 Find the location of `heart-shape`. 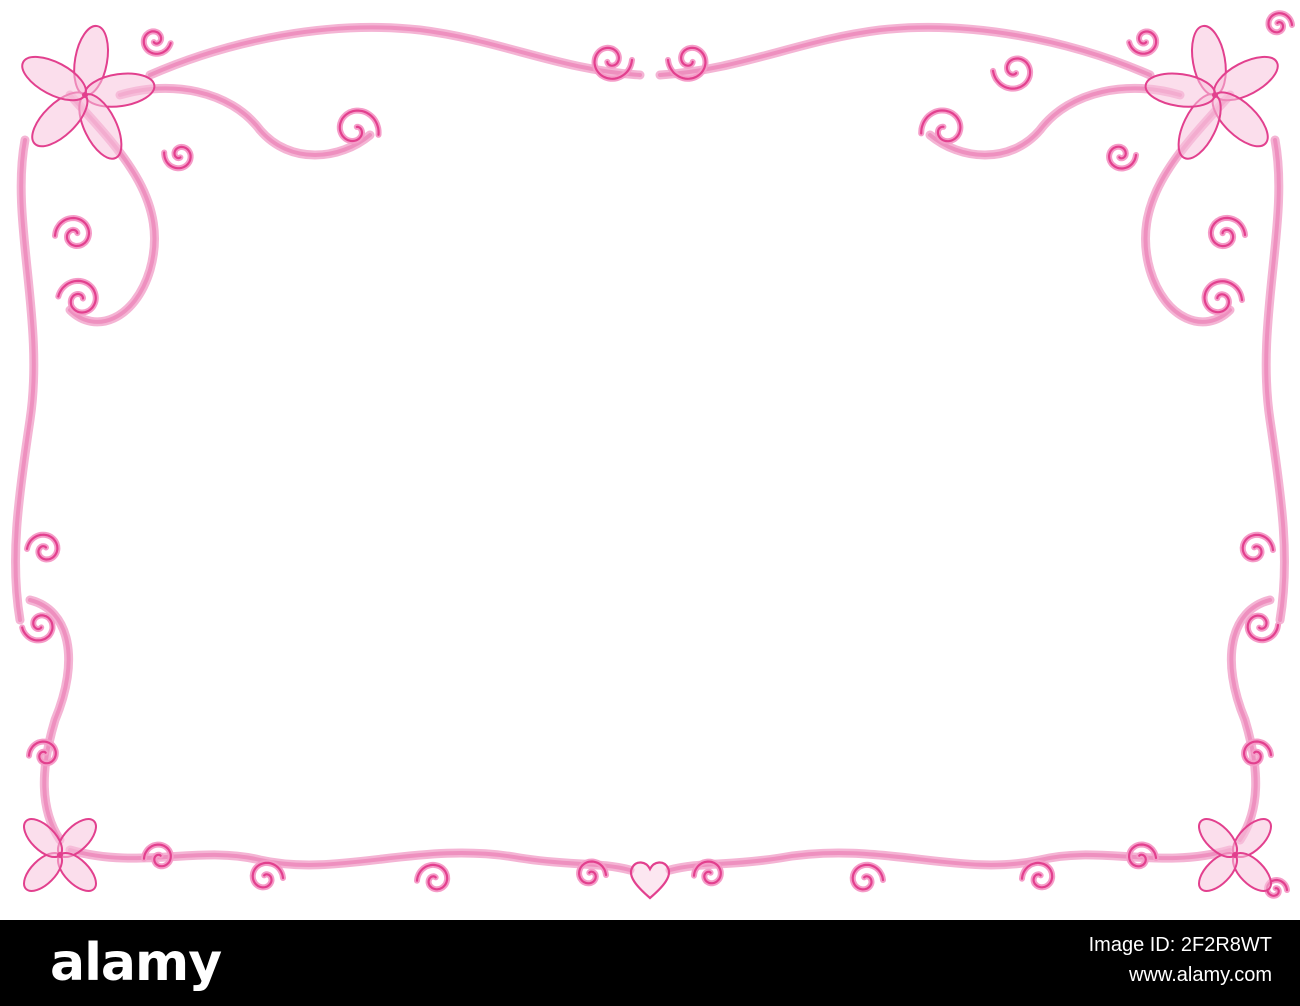

heart-shape is located at coordinates (650, 880).